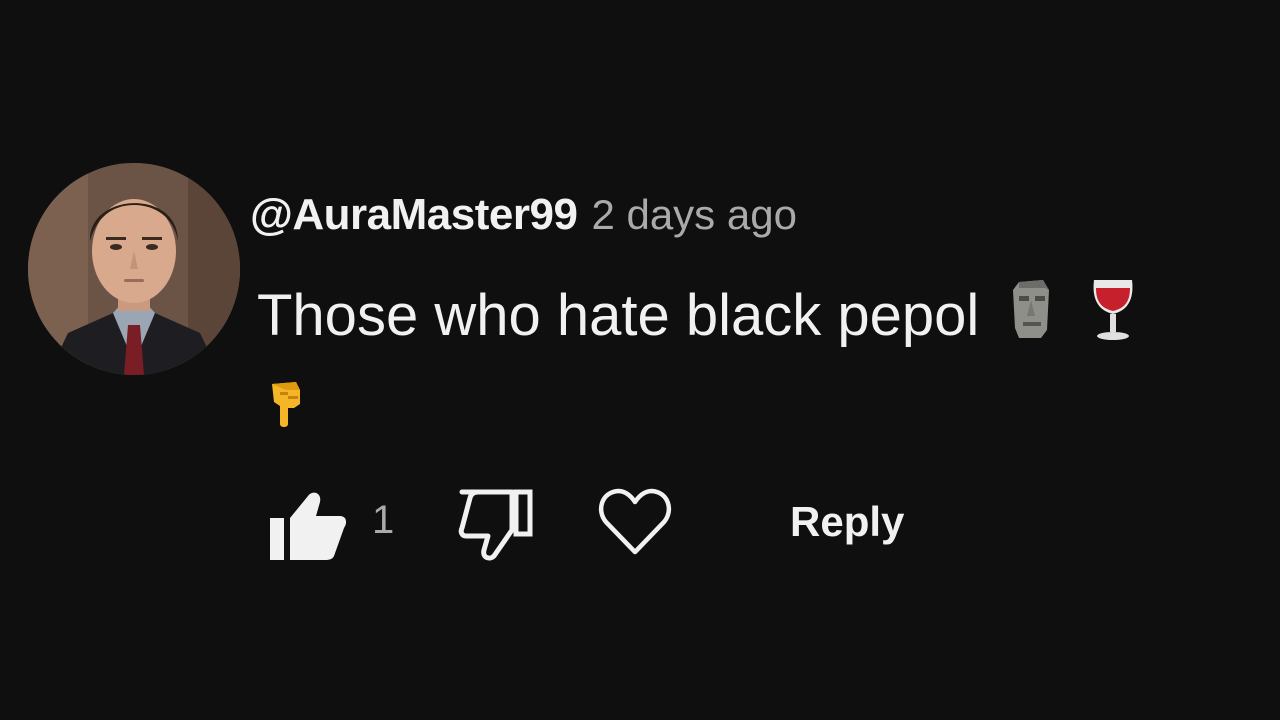 The image size is (1280, 720). Describe the element at coordinates (288, 405) in the screenshot. I see `pointing-down-emoji-icon` at that location.